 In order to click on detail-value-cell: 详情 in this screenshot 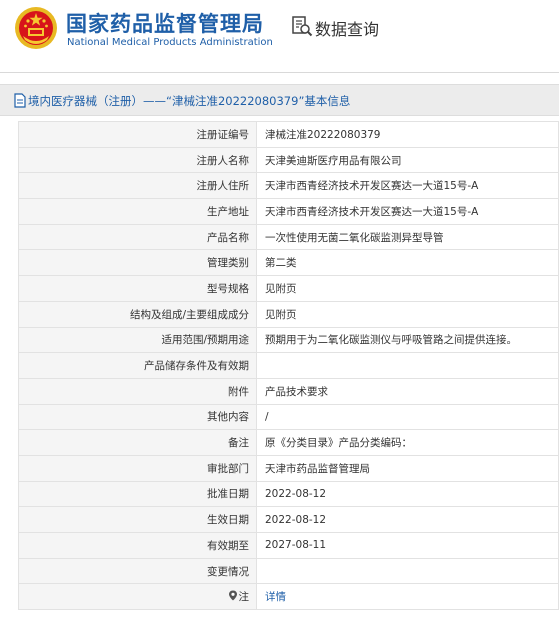, I will do `click(407, 597)`.